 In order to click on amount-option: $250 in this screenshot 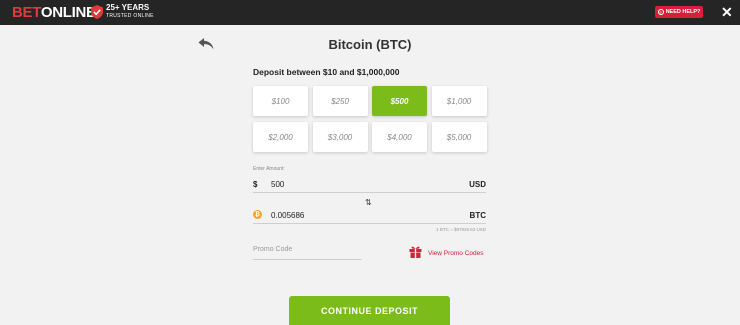, I will do `click(340, 101)`.